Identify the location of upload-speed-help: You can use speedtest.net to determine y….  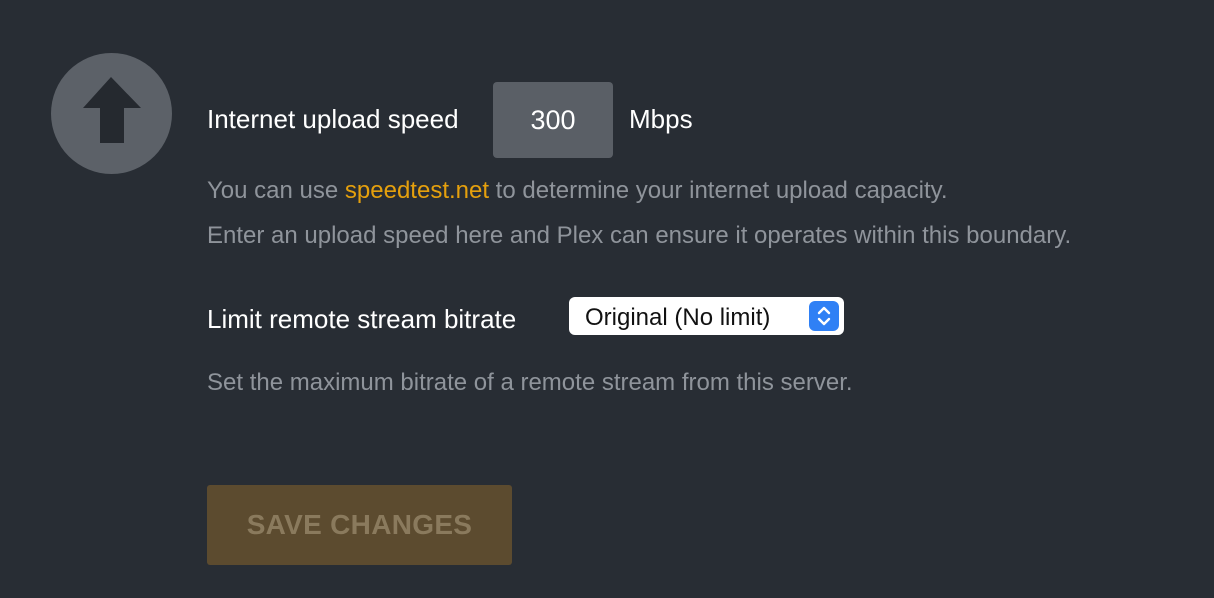
(577, 191).